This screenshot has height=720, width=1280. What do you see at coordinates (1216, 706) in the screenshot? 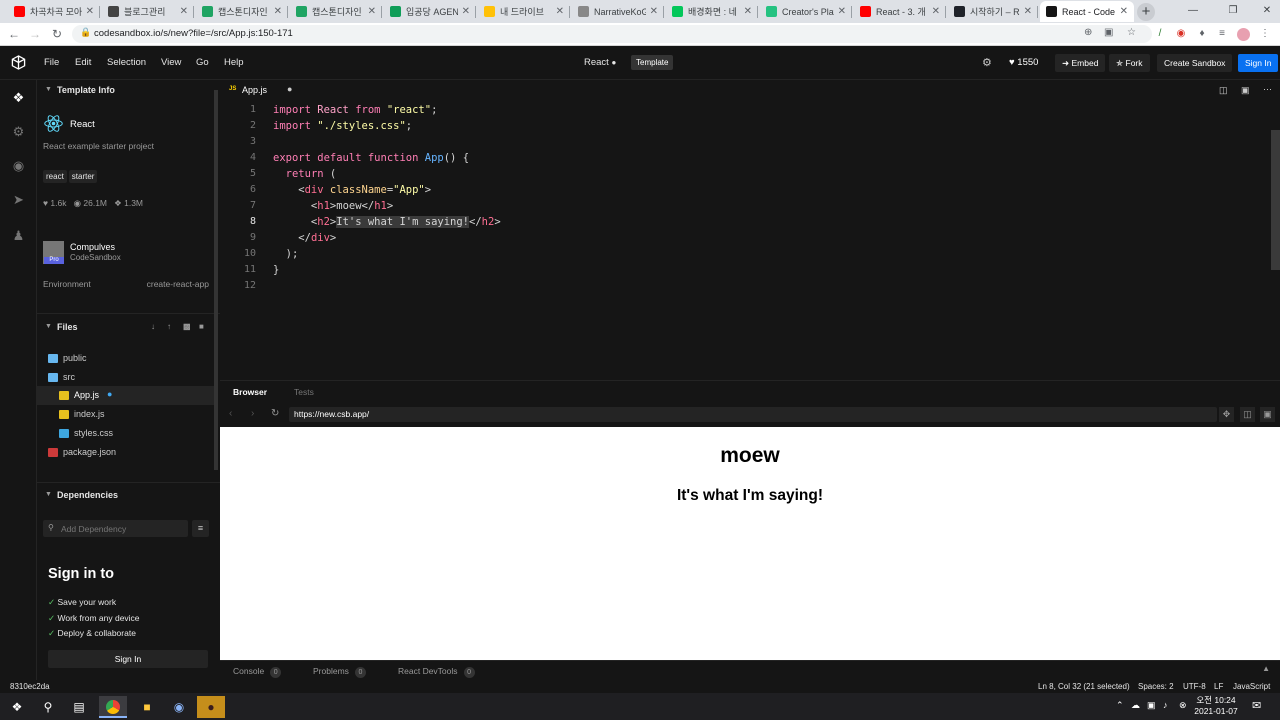
I see `system-clock: 오전 10:24 2021-01-07` at bounding box center [1216, 706].